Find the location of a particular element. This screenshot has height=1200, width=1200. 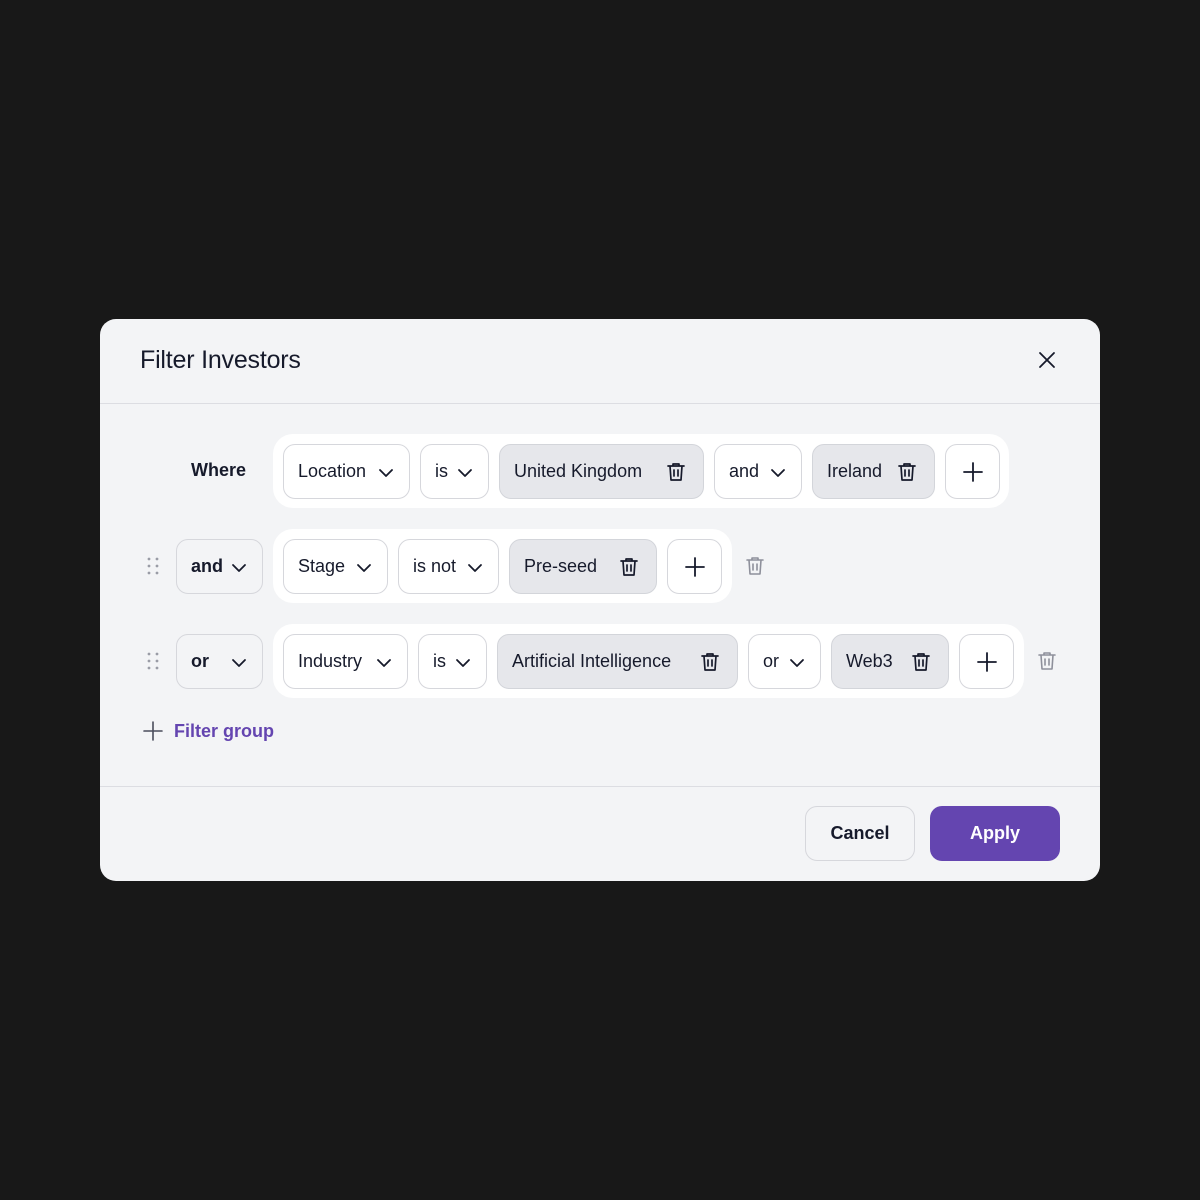

modal-header: Filter Investors is located at coordinates (600, 361).